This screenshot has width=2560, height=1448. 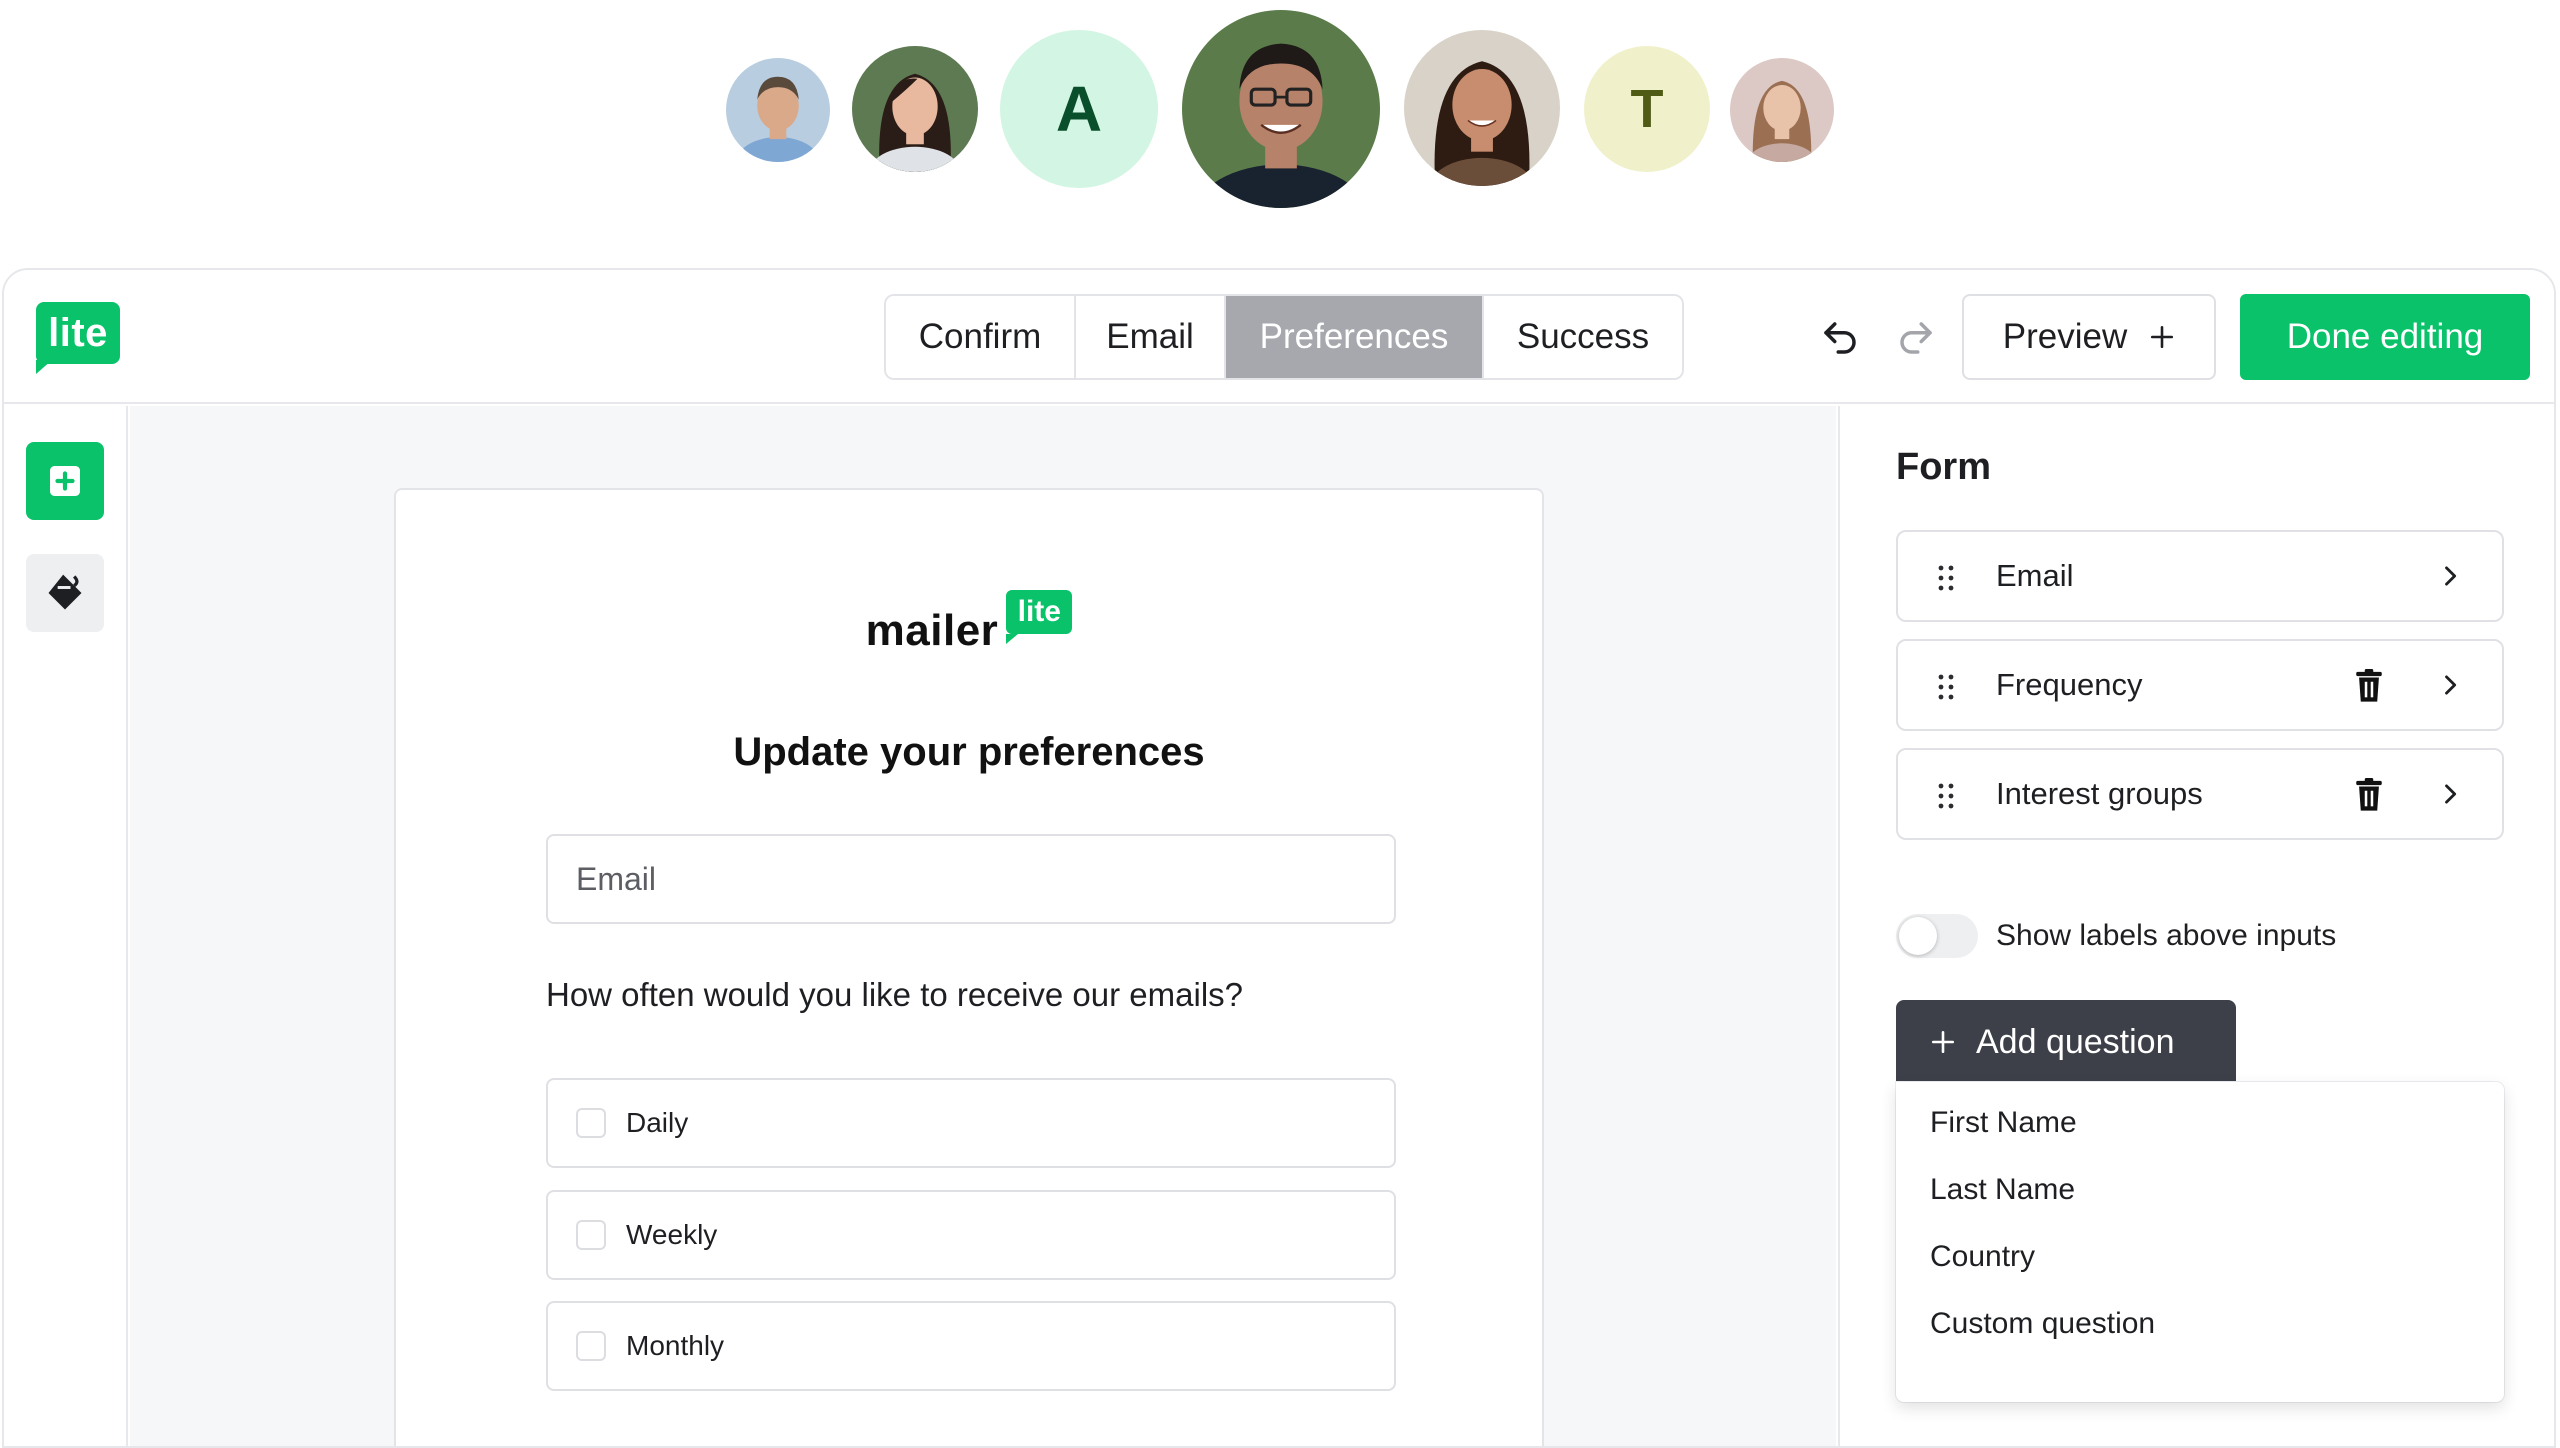 I want to click on panel-title: Form, so click(x=1943, y=467).